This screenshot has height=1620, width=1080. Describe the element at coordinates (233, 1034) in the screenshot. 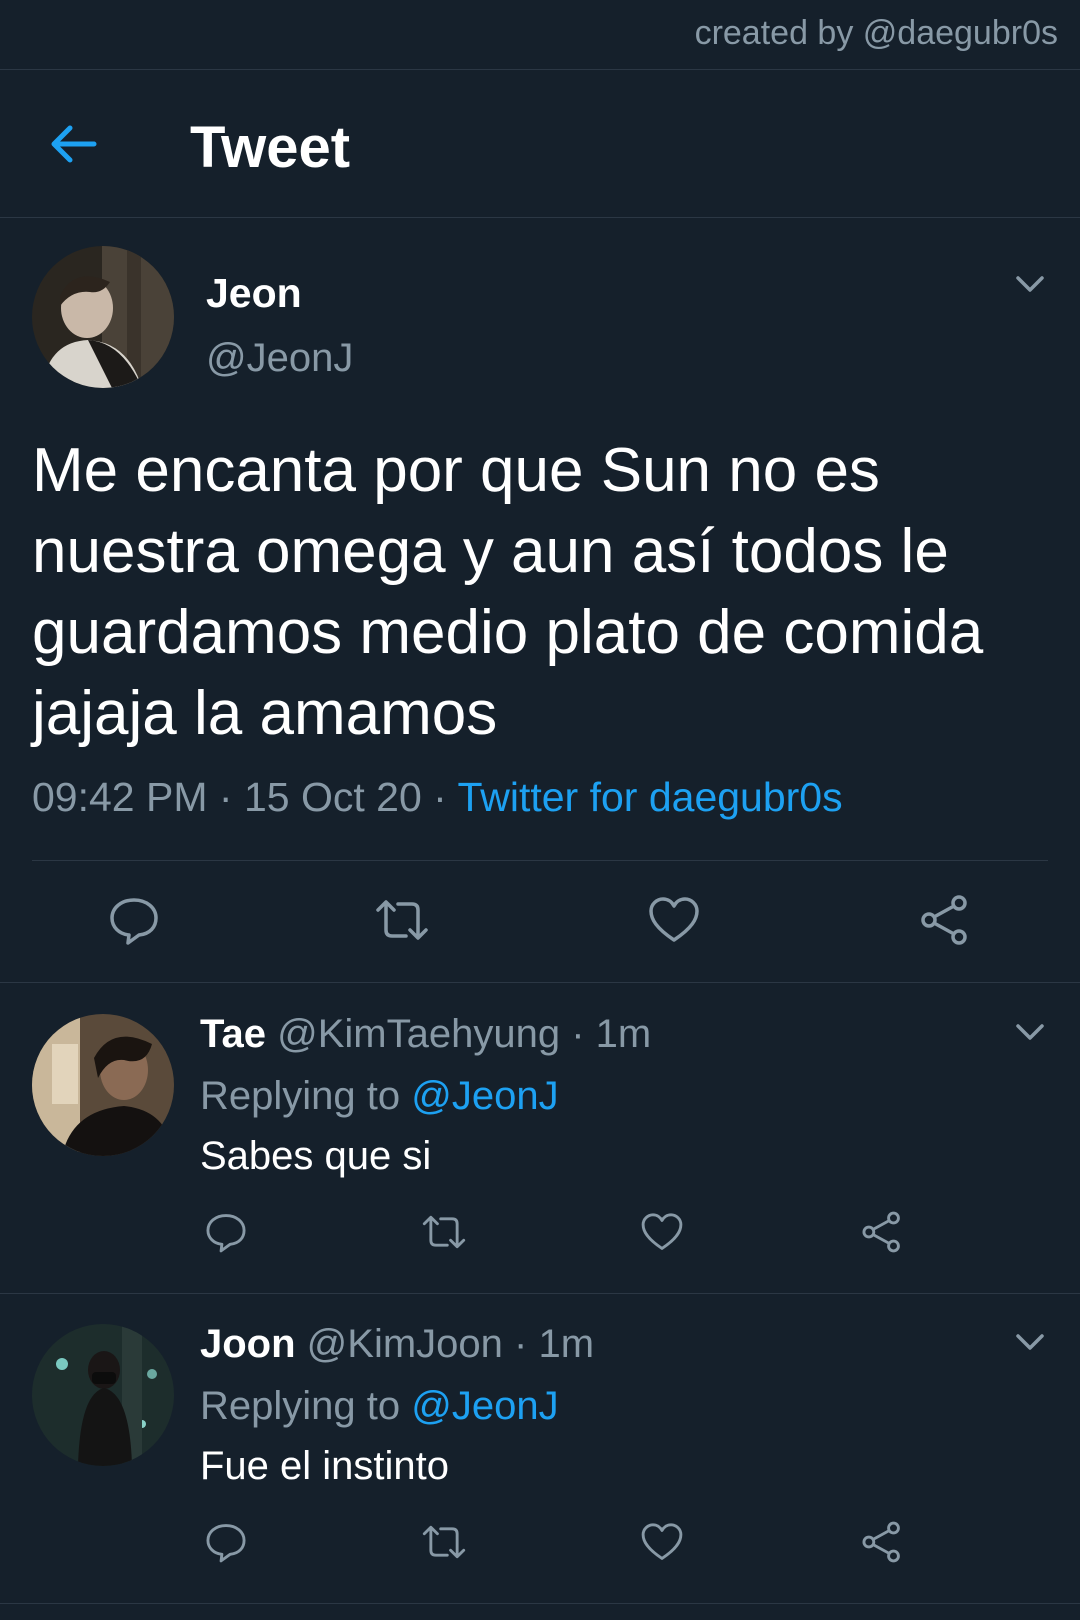

I see `reply-author-name: Tae` at that location.